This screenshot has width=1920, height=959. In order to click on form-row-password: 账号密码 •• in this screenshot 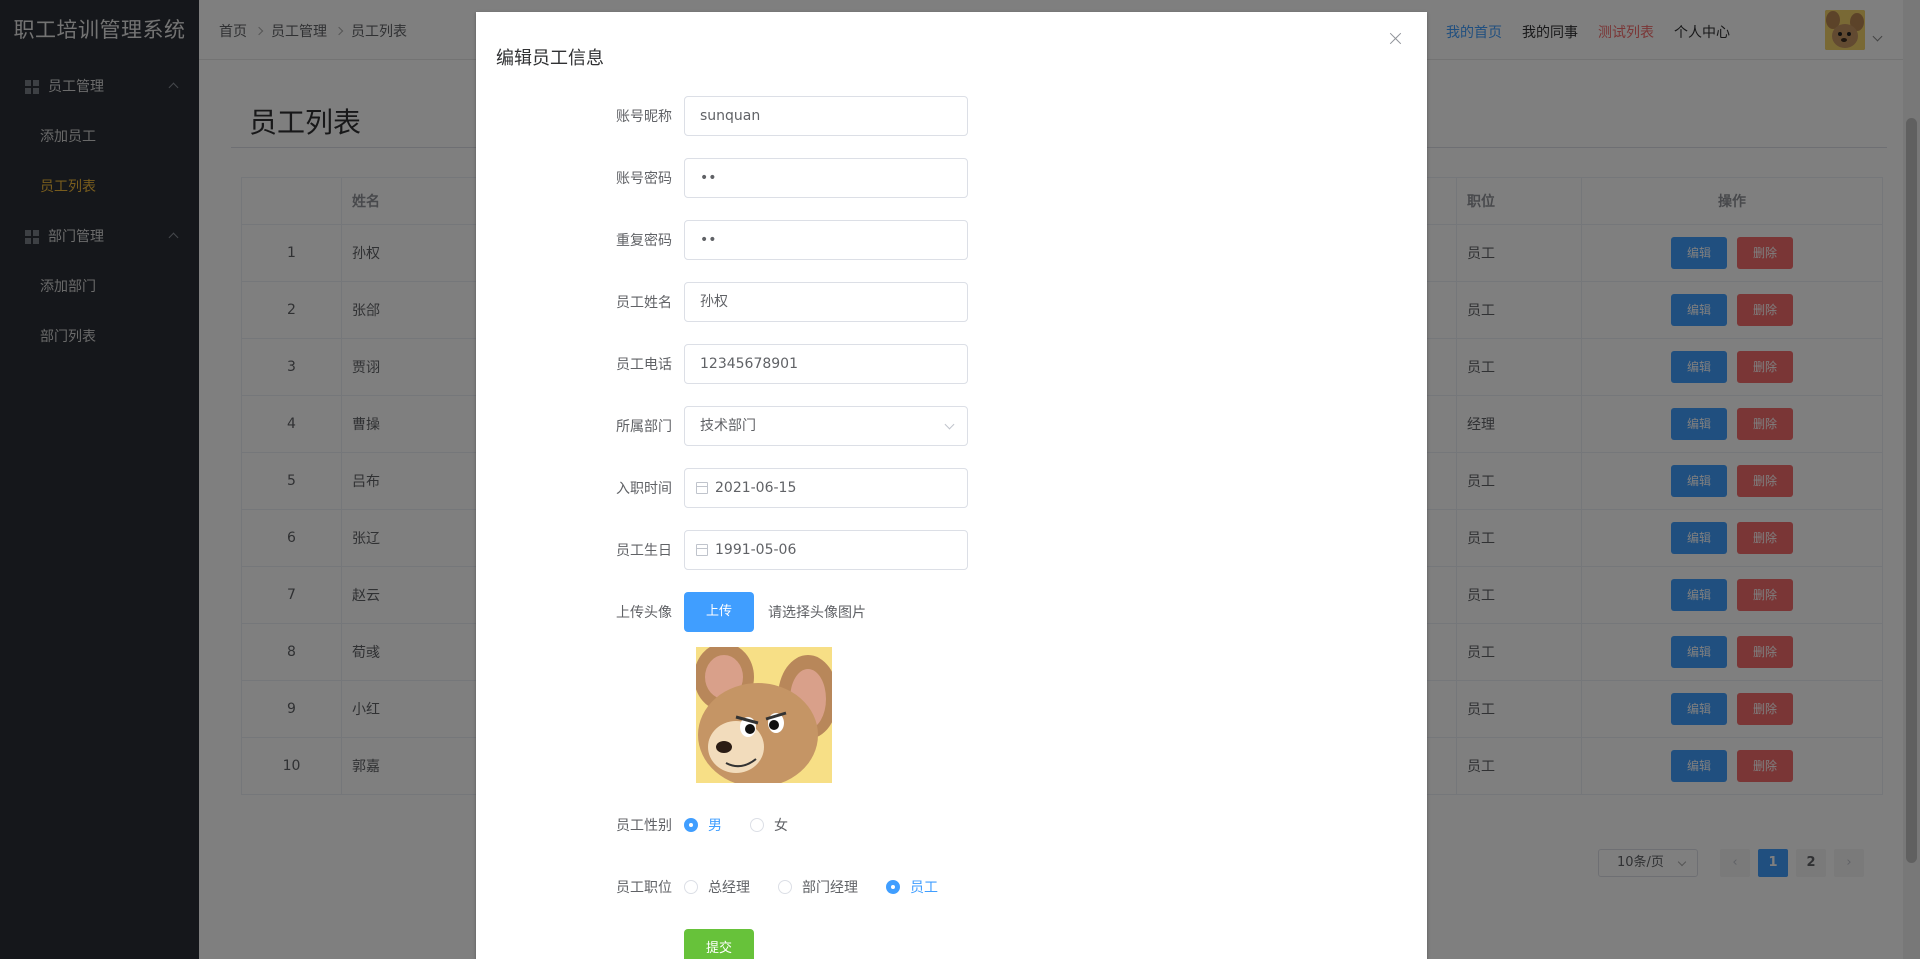, I will do `click(722, 178)`.